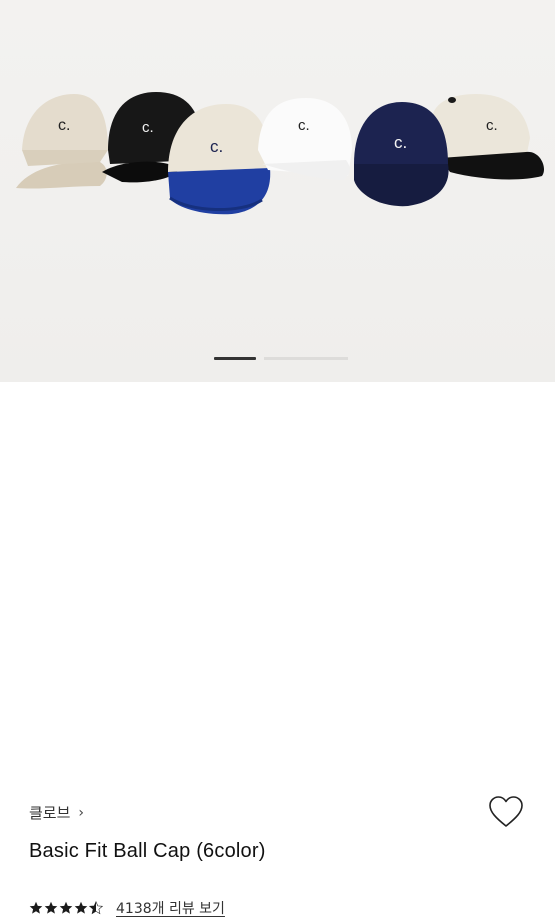  What do you see at coordinates (170, 908) in the screenshot?
I see `reviews-link: 4138개 리뷰 보기` at bounding box center [170, 908].